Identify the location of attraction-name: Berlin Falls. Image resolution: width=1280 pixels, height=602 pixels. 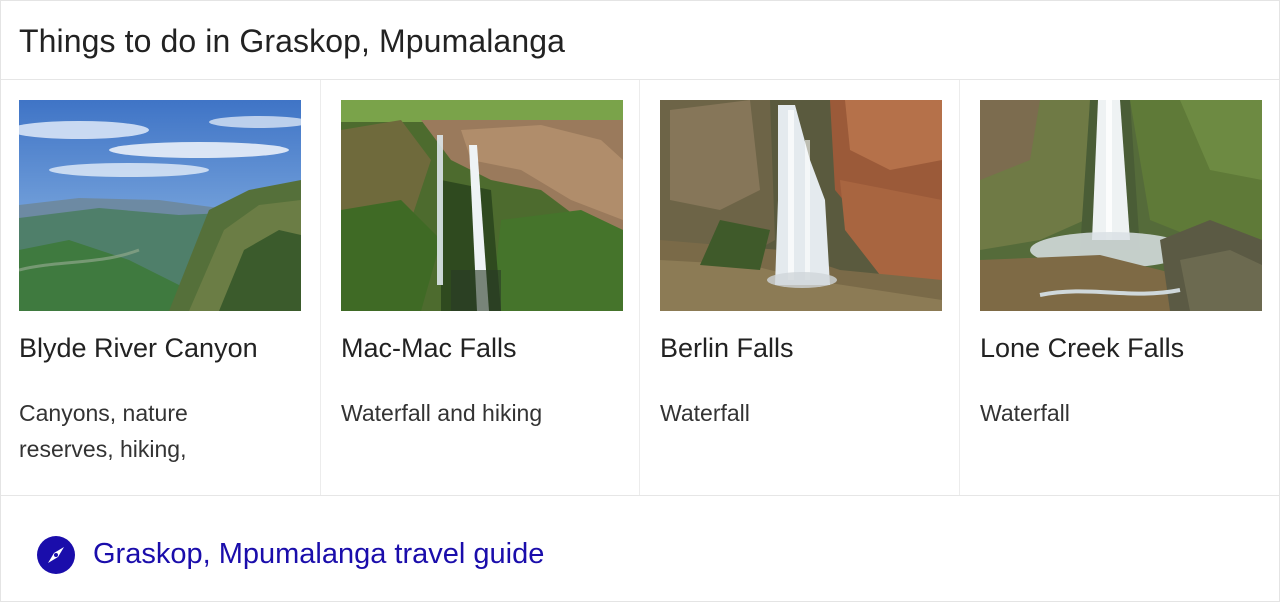
(727, 348).